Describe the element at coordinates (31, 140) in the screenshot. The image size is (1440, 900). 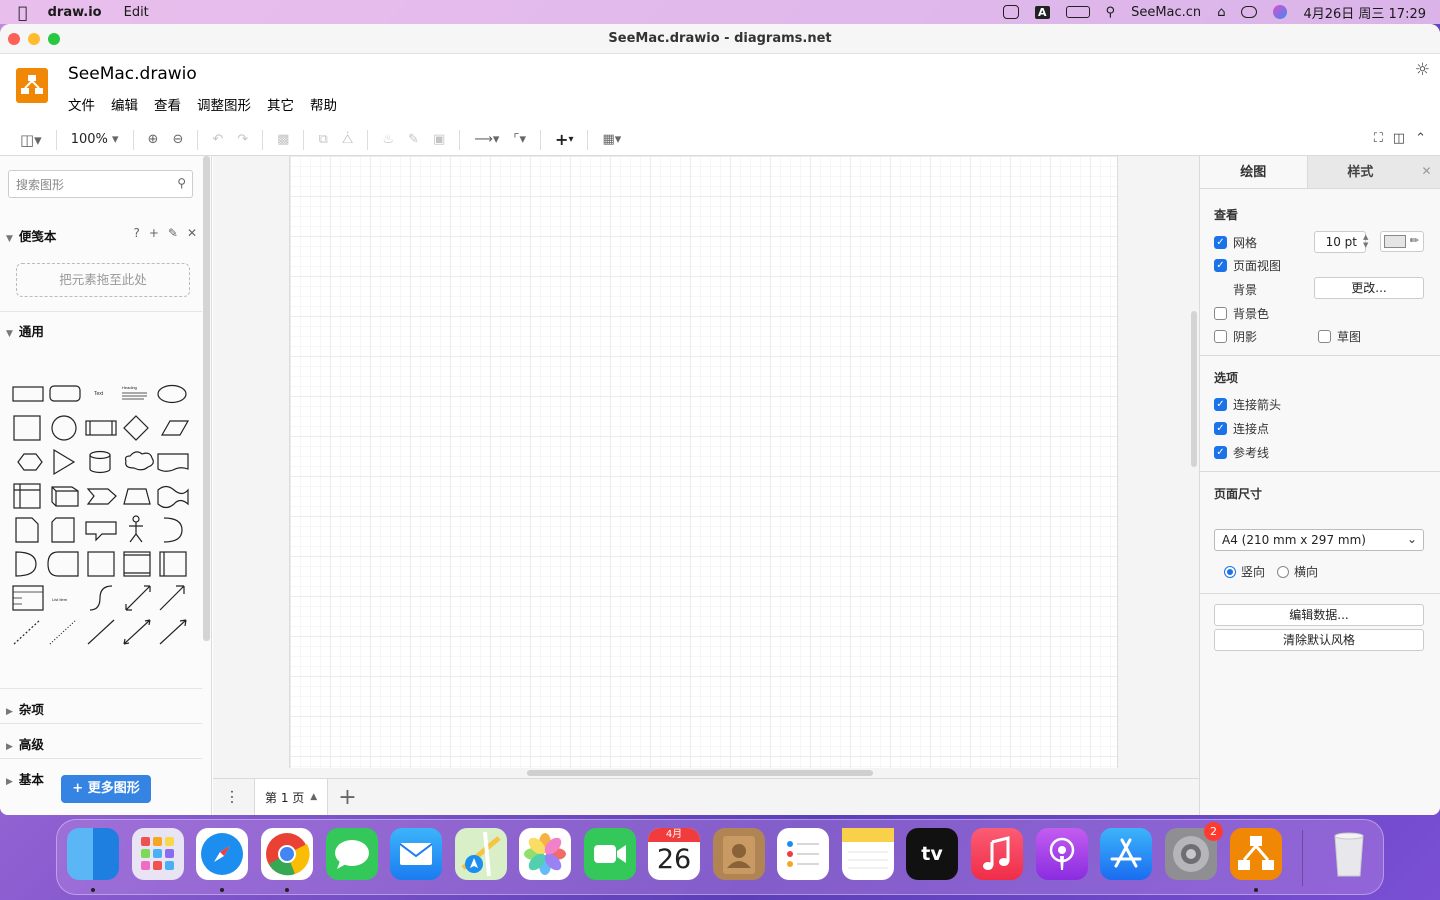
I see `view-panels-icon: ◫▾` at that location.